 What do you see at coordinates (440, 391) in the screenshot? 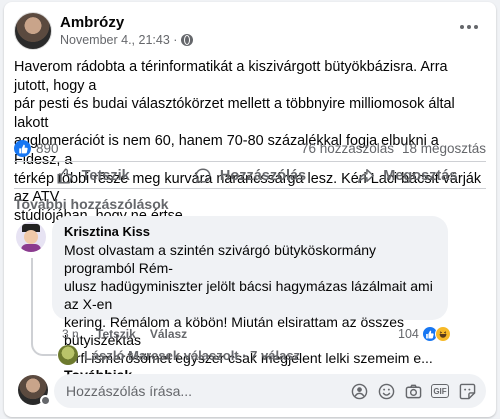
I see `gif-icon: GIF` at bounding box center [440, 391].